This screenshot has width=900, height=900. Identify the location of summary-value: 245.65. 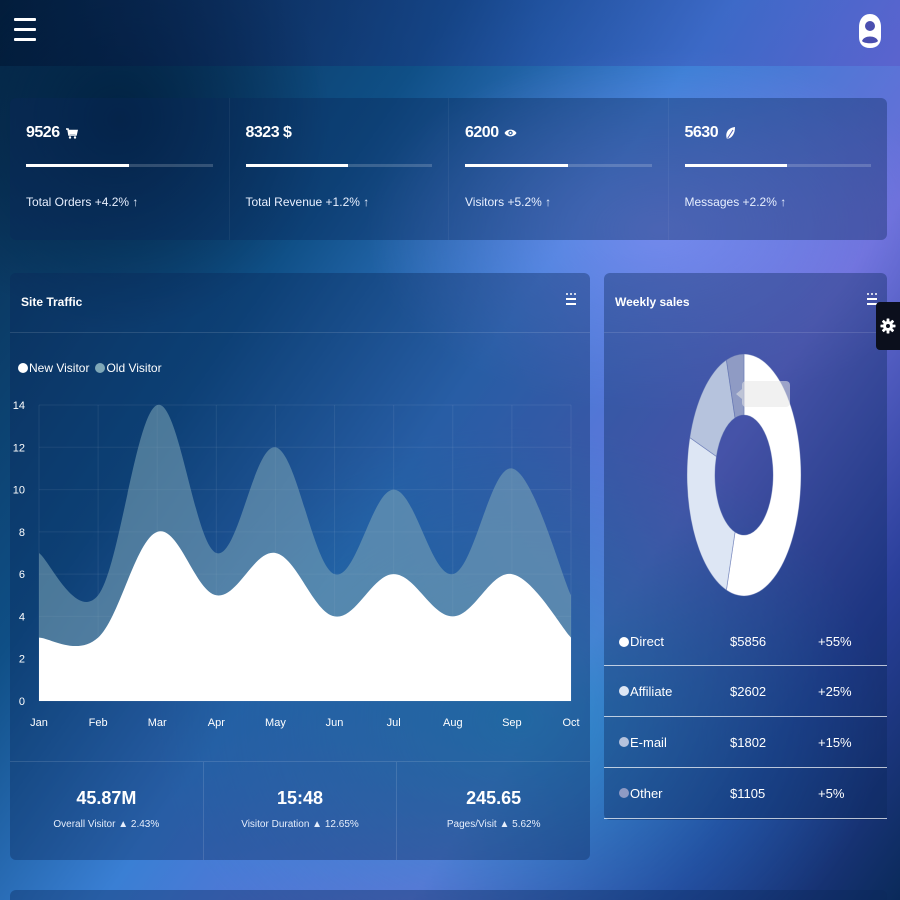
(494, 798).